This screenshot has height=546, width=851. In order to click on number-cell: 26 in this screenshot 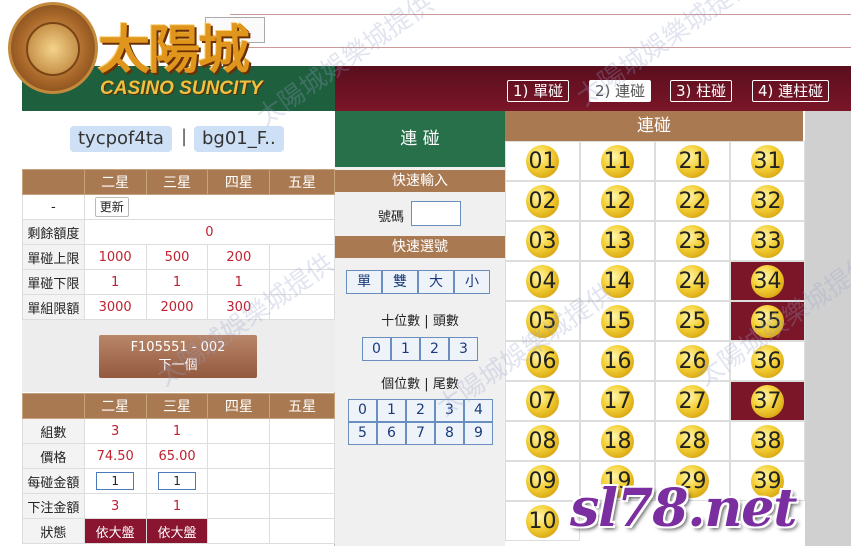, I will do `click(692, 361)`.